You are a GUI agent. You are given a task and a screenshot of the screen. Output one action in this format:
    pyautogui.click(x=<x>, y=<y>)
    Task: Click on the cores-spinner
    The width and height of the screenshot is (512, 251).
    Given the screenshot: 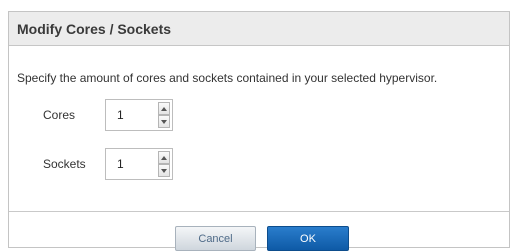 What is the action you would take?
    pyautogui.click(x=139, y=115)
    